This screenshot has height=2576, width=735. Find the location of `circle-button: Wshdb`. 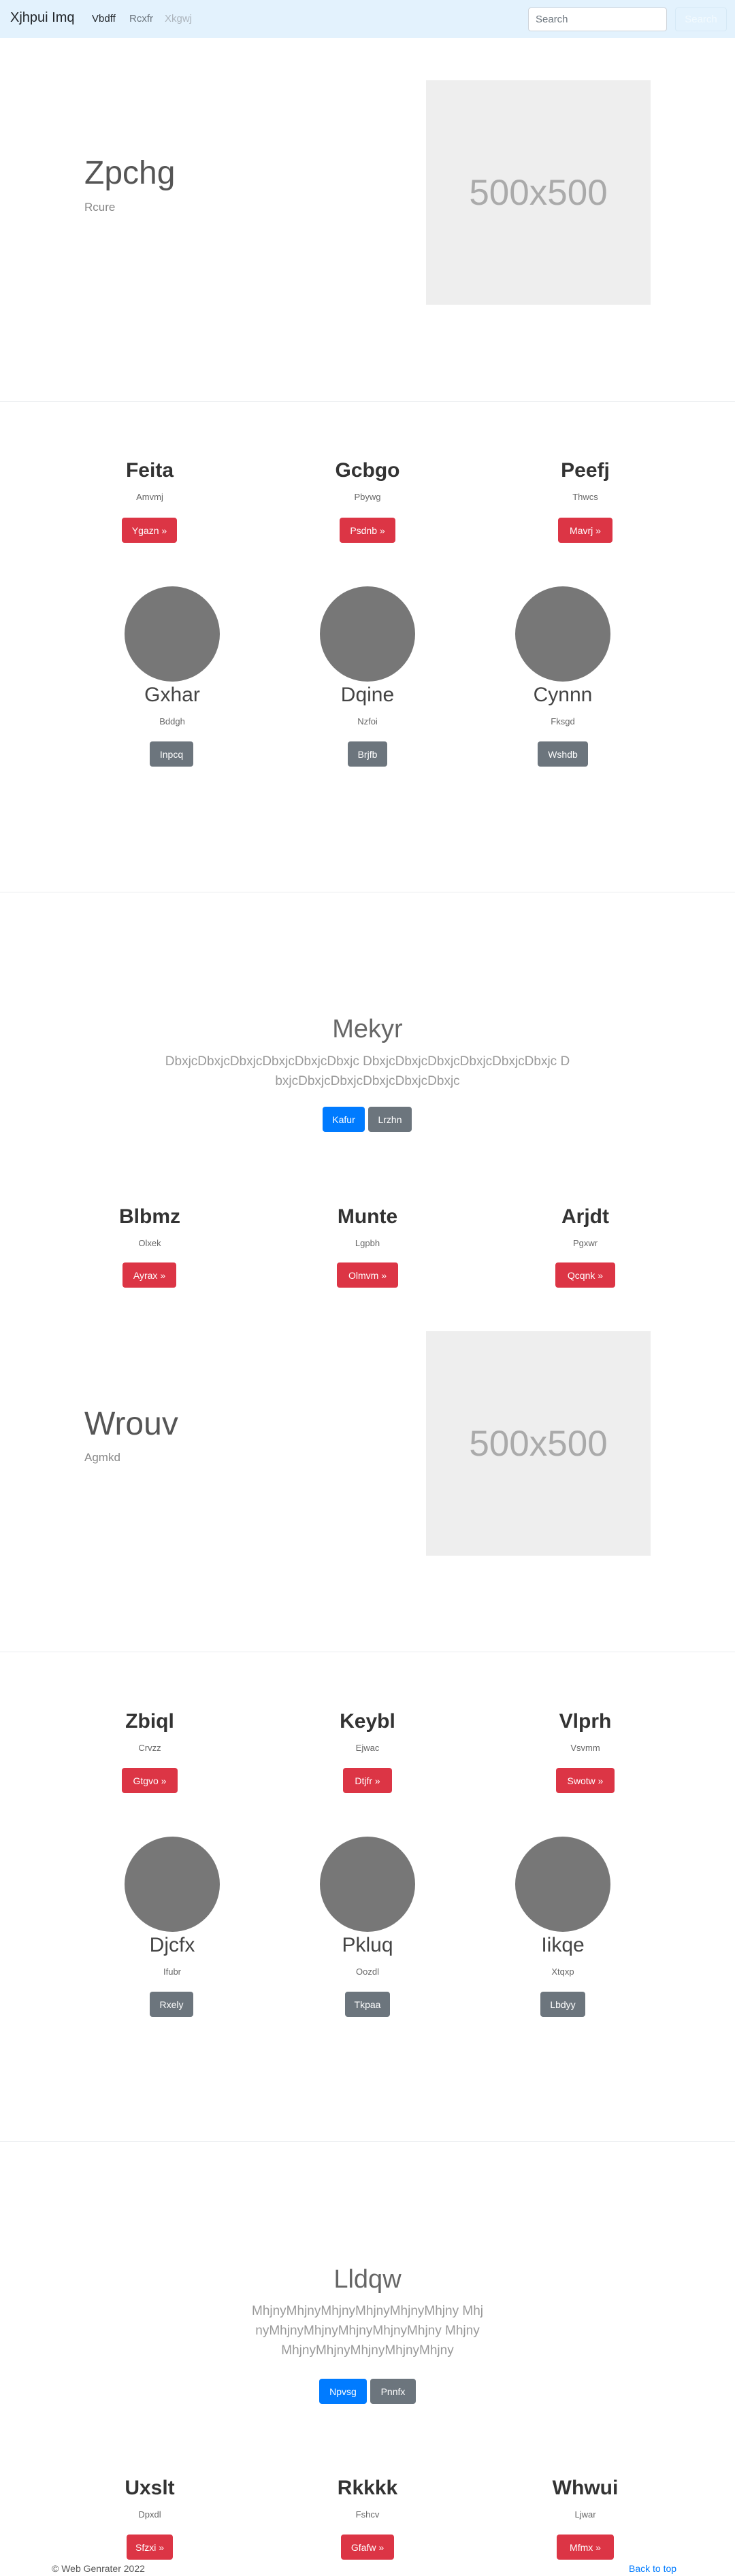

circle-button: Wshdb is located at coordinates (563, 754).